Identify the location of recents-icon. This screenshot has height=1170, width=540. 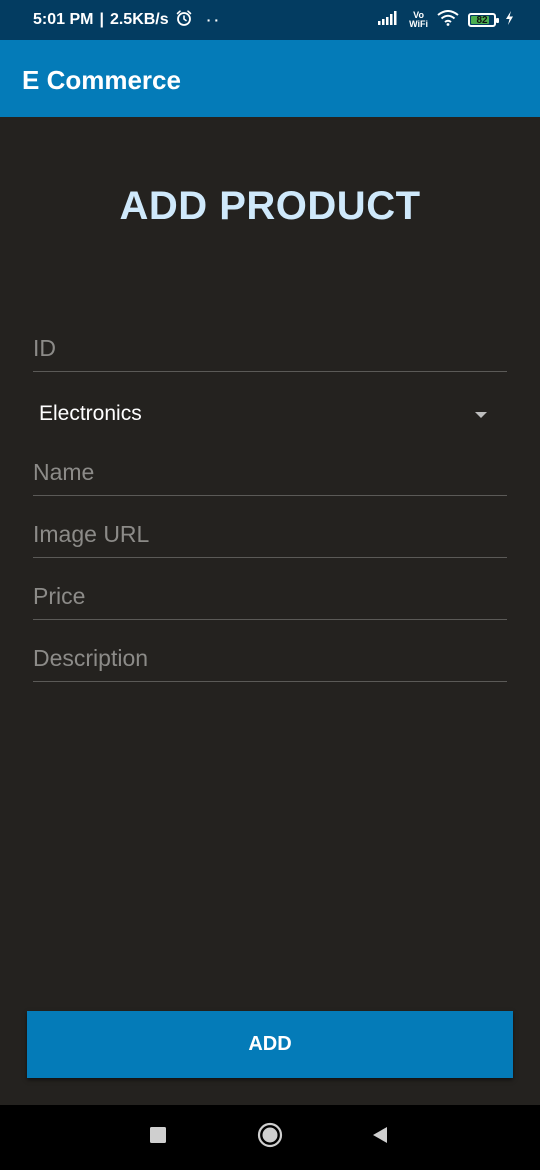
(158, 1137).